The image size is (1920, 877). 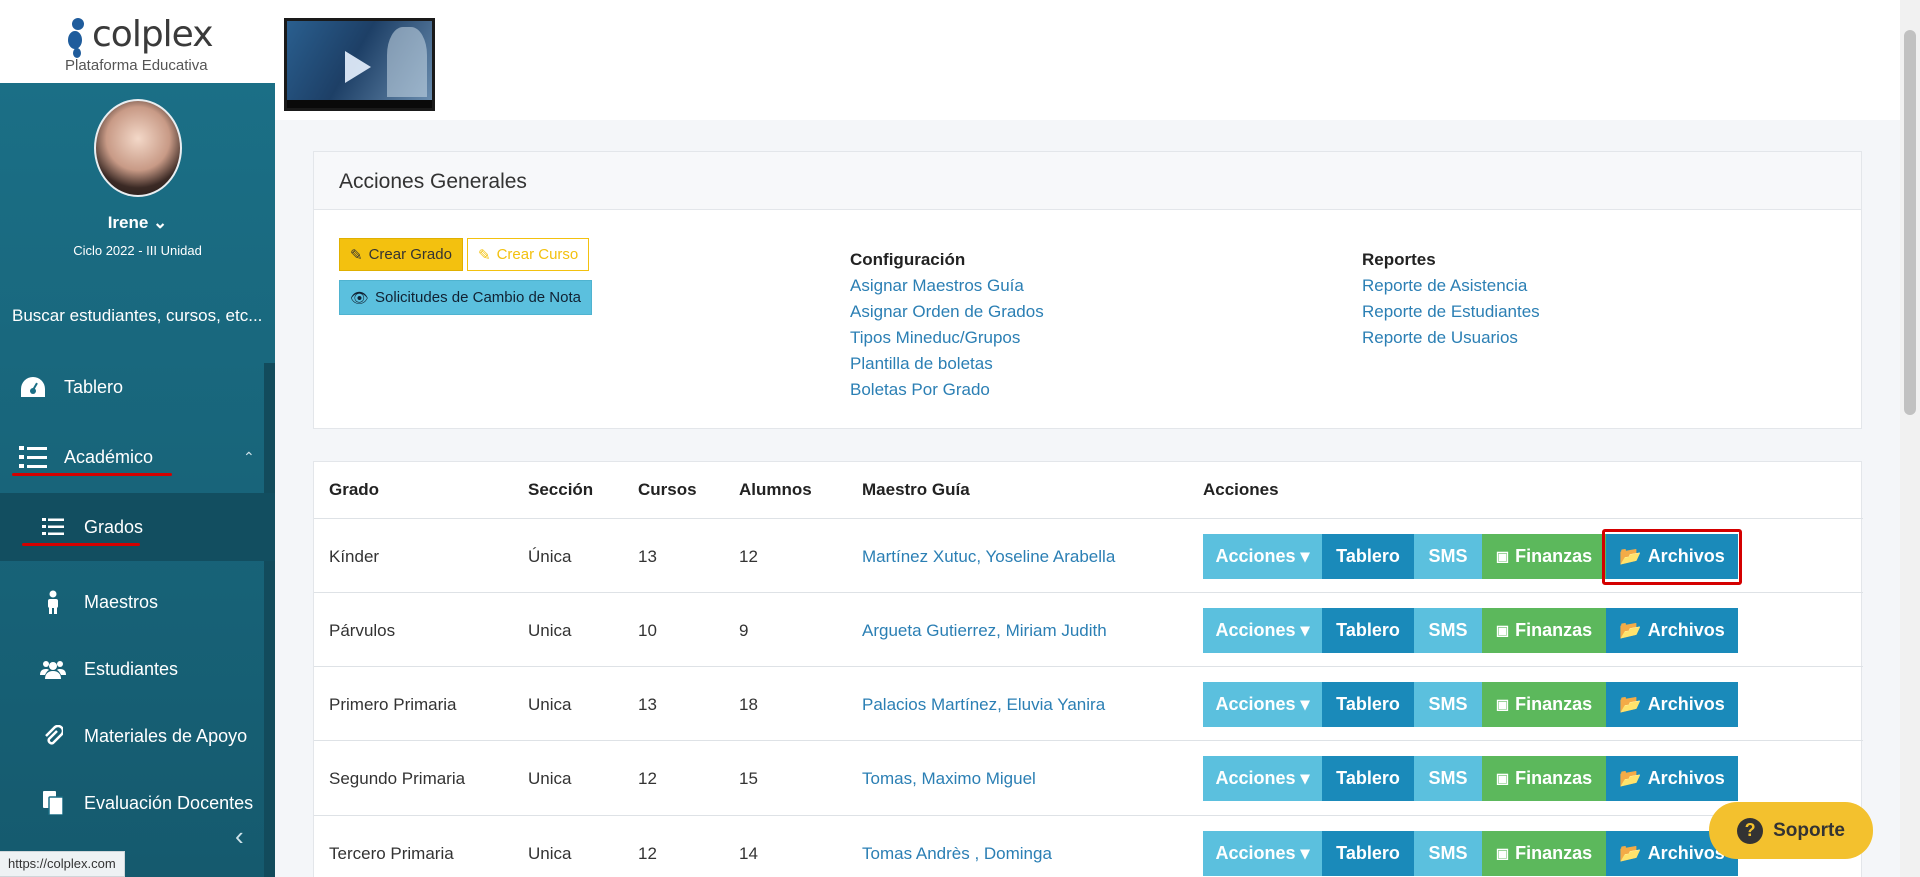 What do you see at coordinates (647, 853) in the screenshot?
I see `cell-cursos: 12` at bounding box center [647, 853].